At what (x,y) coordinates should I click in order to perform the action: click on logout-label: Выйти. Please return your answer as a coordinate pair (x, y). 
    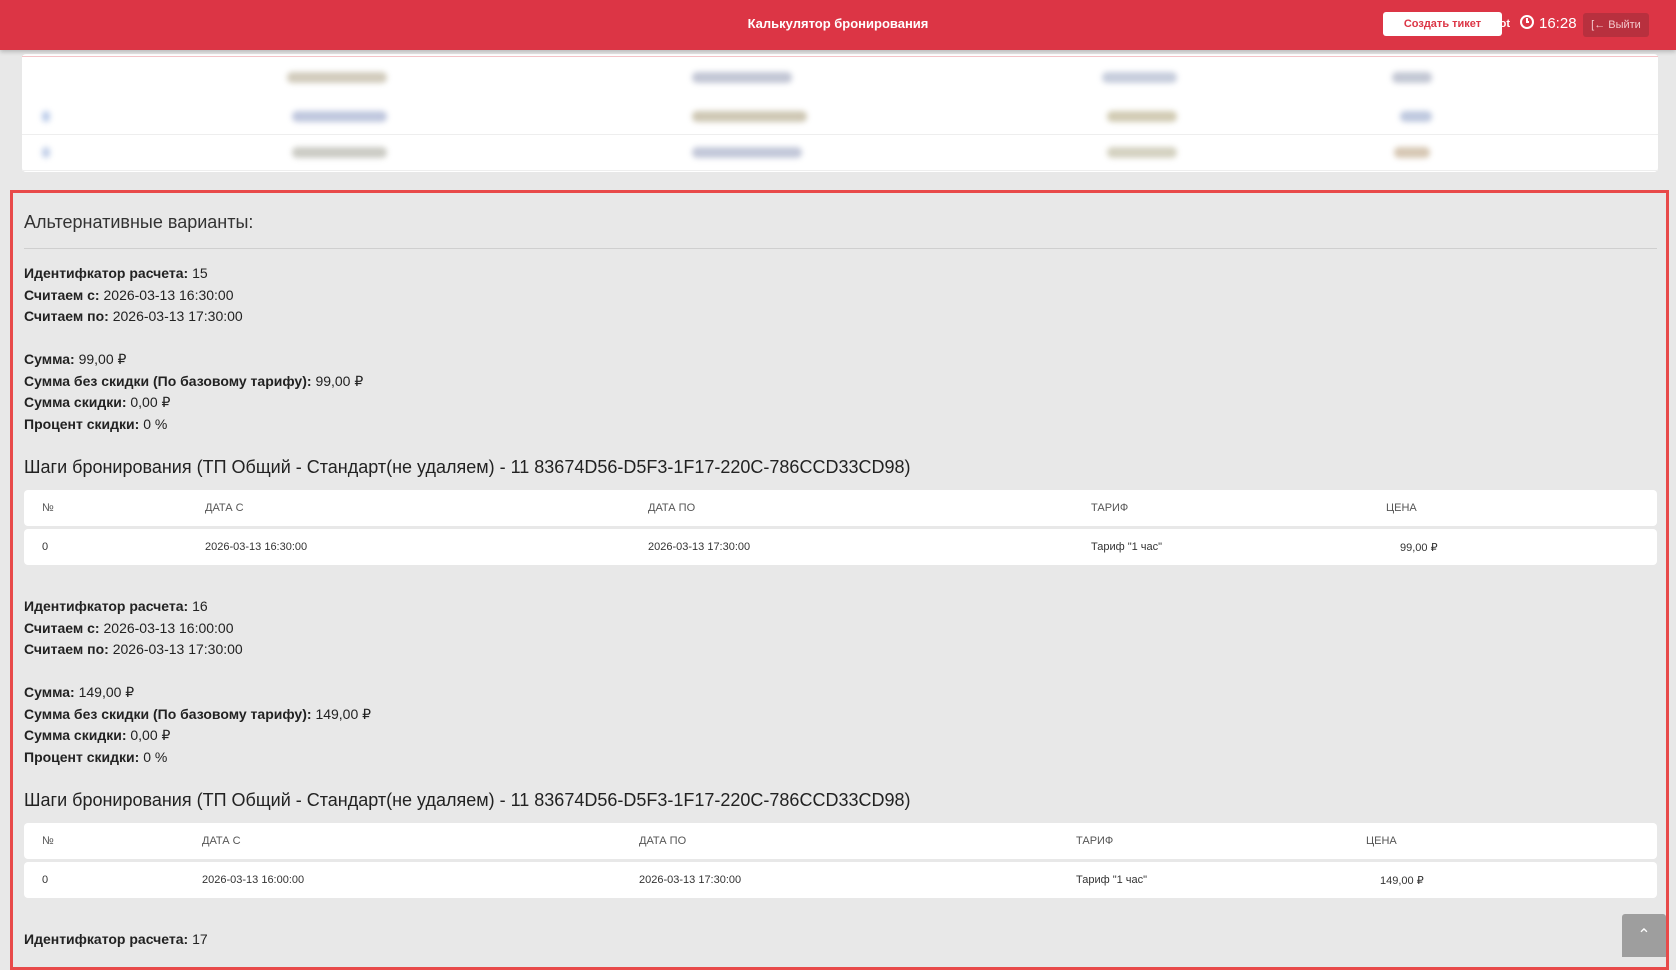
    Looking at the image, I should click on (1624, 25).